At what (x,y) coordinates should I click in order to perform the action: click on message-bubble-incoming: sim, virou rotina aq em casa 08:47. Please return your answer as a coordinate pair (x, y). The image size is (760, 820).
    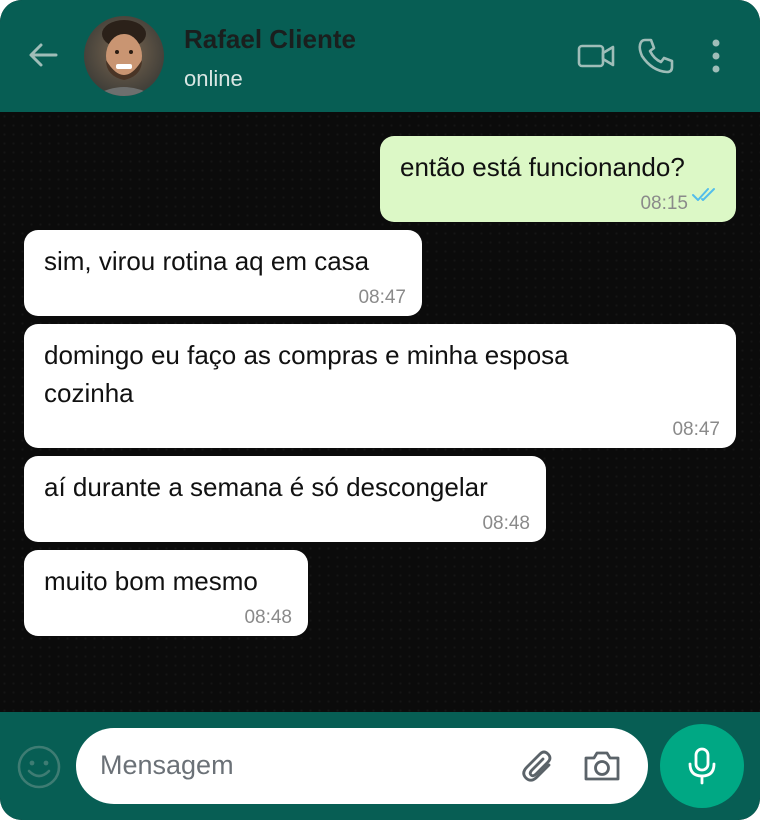
    Looking at the image, I should click on (223, 273).